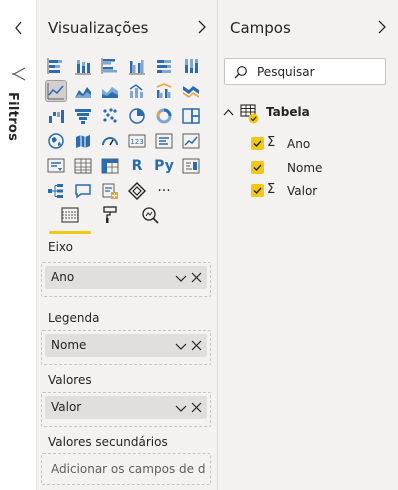  Describe the element at coordinates (18, 245) in the screenshot. I see `filters-rail: Filtros` at that location.